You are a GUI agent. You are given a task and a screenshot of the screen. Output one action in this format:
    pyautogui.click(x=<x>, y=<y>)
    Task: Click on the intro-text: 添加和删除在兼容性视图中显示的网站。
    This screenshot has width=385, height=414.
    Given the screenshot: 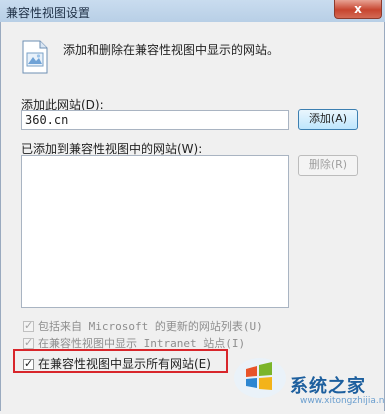 What is the action you would take?
    pyautogui.click(x=171, y=50)
    